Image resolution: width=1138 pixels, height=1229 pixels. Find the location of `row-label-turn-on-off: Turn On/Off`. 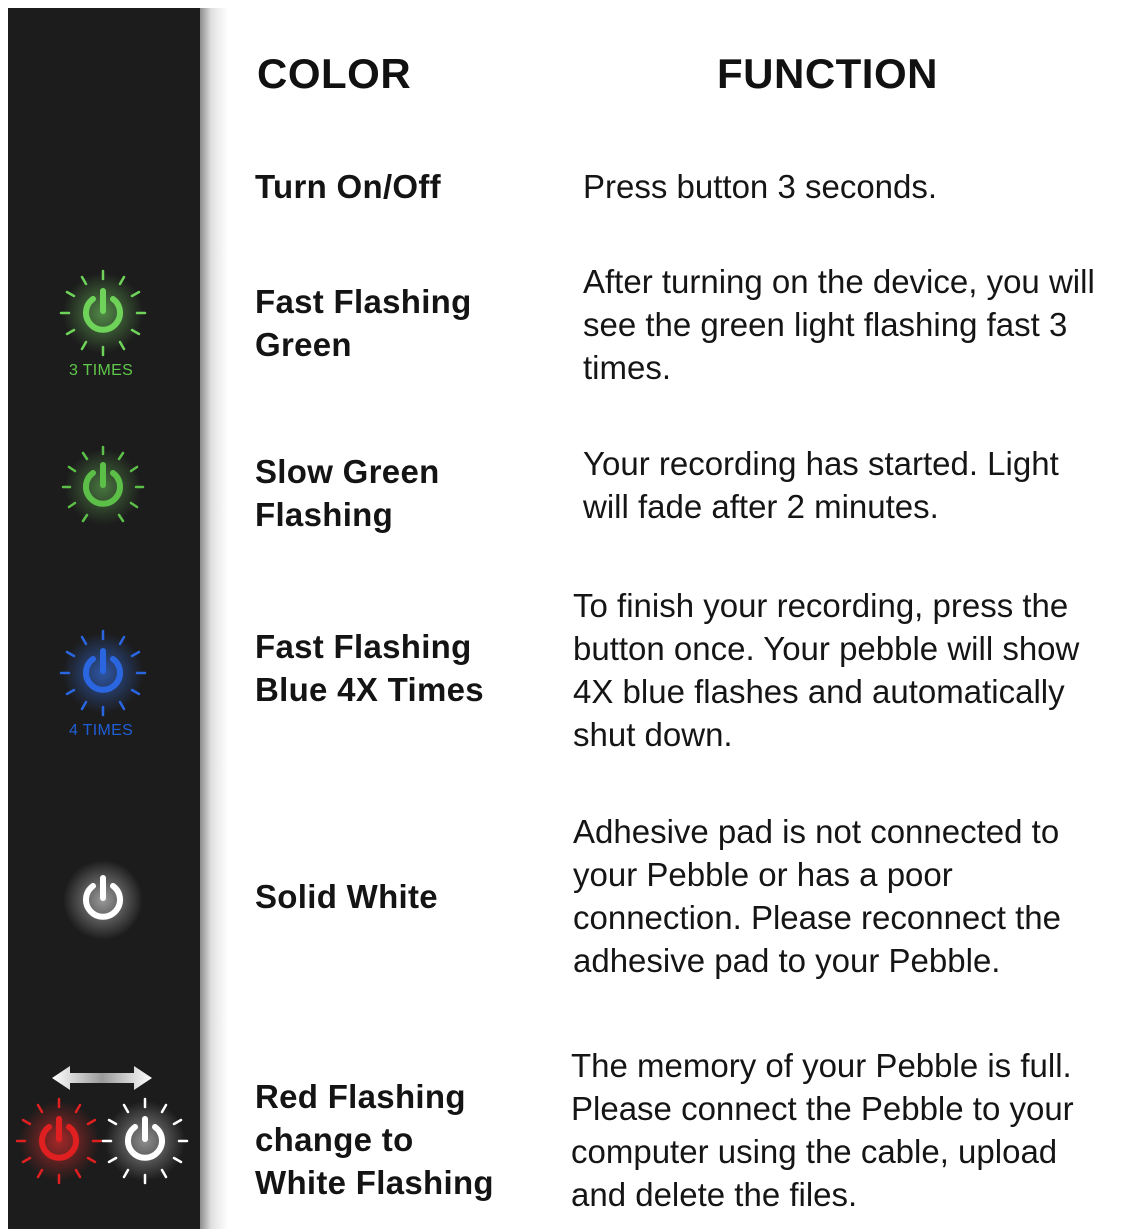

row-label-turn-on-off: Turn On/Off is located at coordinates (348, 186).